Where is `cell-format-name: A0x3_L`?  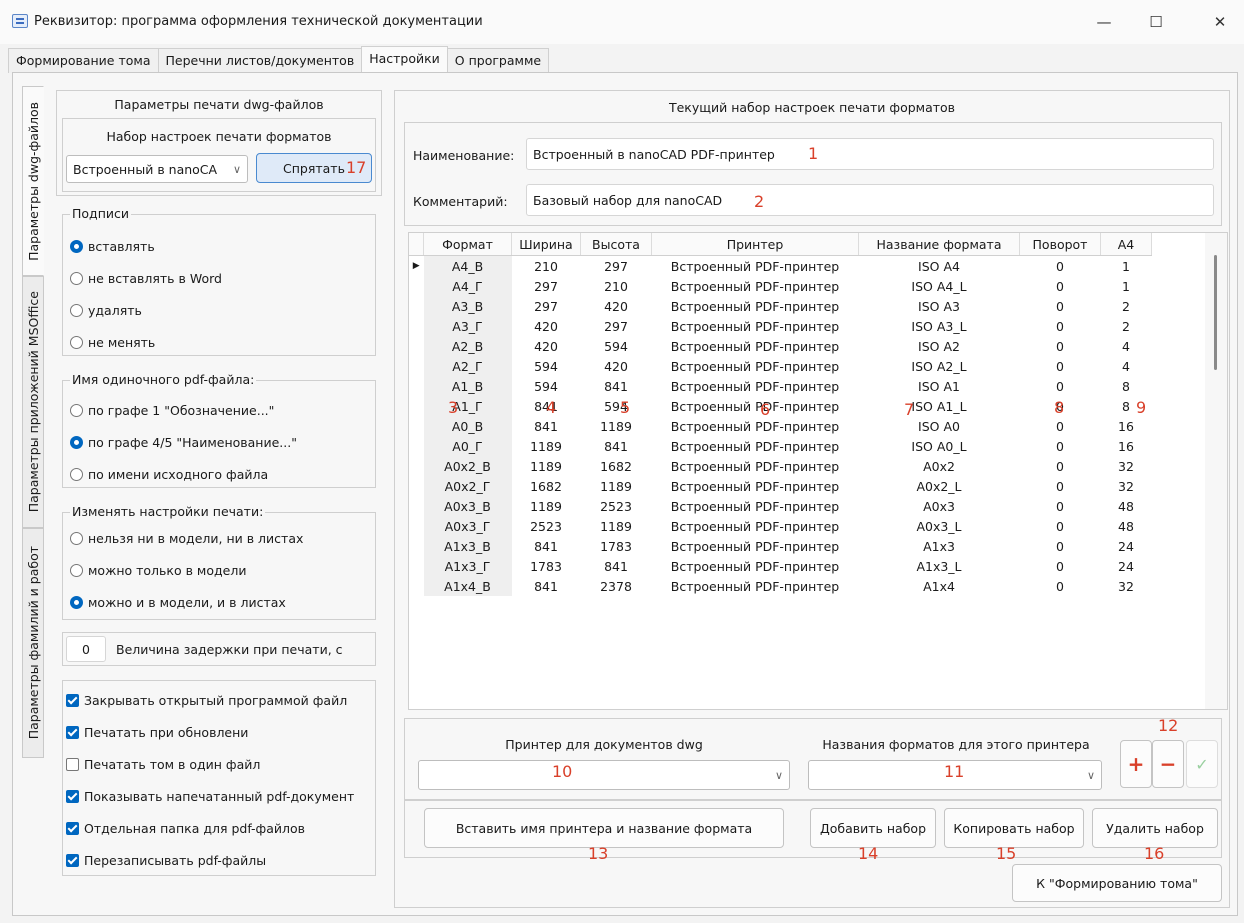 cell-format-name: A0x3_L is located at coordinates (939, 526).